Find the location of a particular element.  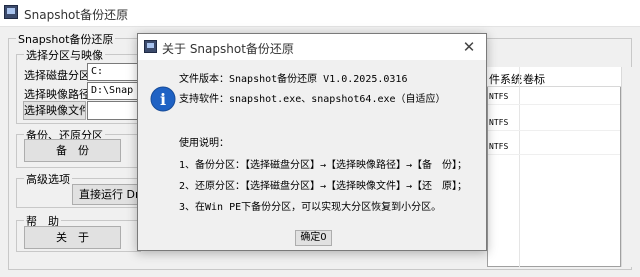

usage-title: 使用说明： is located at coordinates (204, 143).